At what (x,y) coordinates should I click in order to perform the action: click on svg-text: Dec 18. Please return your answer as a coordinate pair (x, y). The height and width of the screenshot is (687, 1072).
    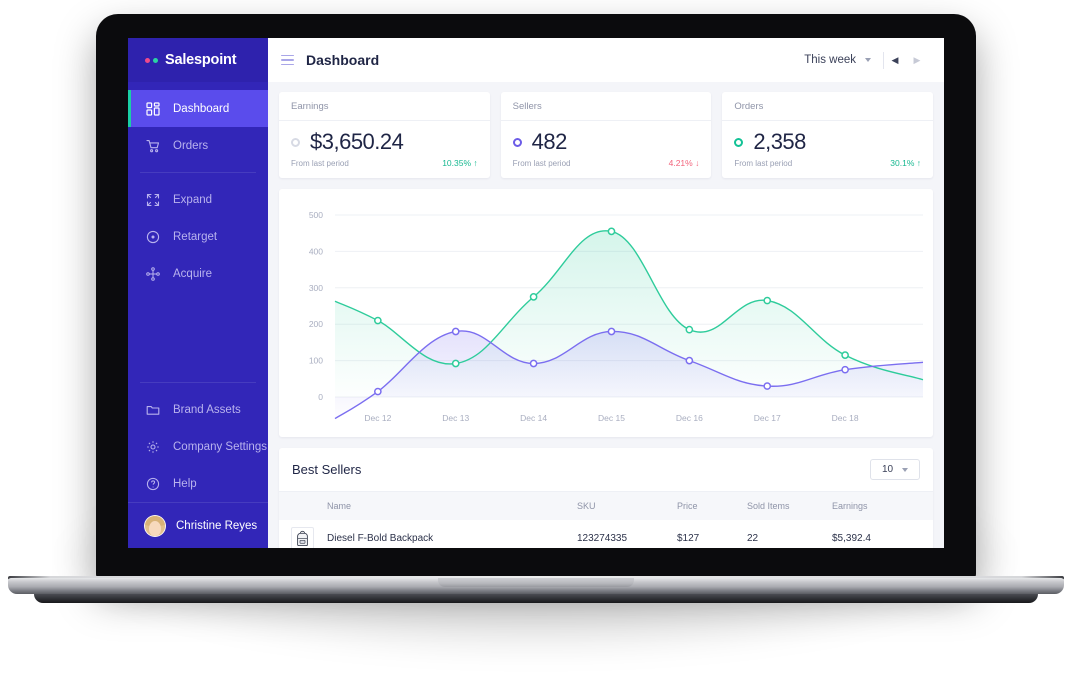
    Looking at the image, I should click on (845, 418).